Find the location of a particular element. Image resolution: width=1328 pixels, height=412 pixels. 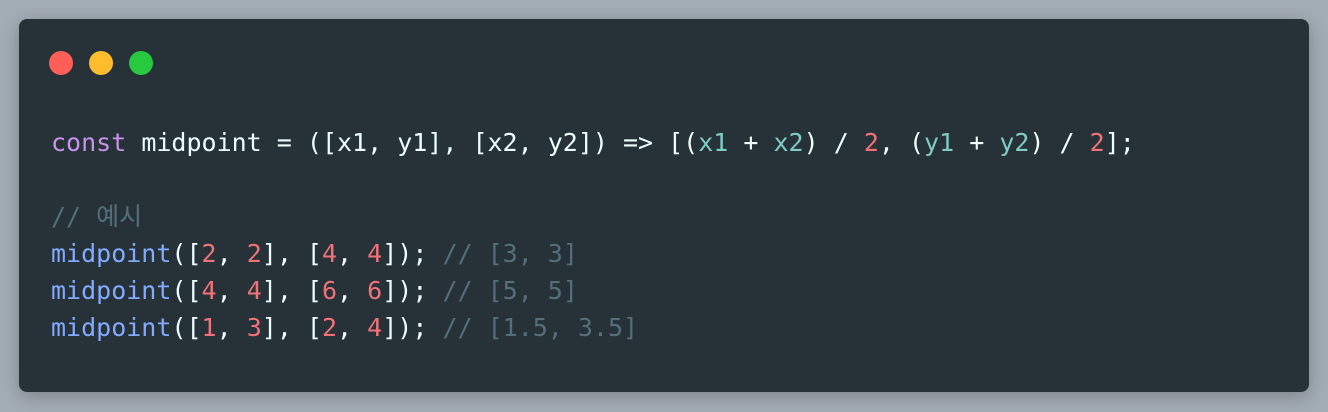

code-token-plain: midpoint = is located at coordinates (216, 142).